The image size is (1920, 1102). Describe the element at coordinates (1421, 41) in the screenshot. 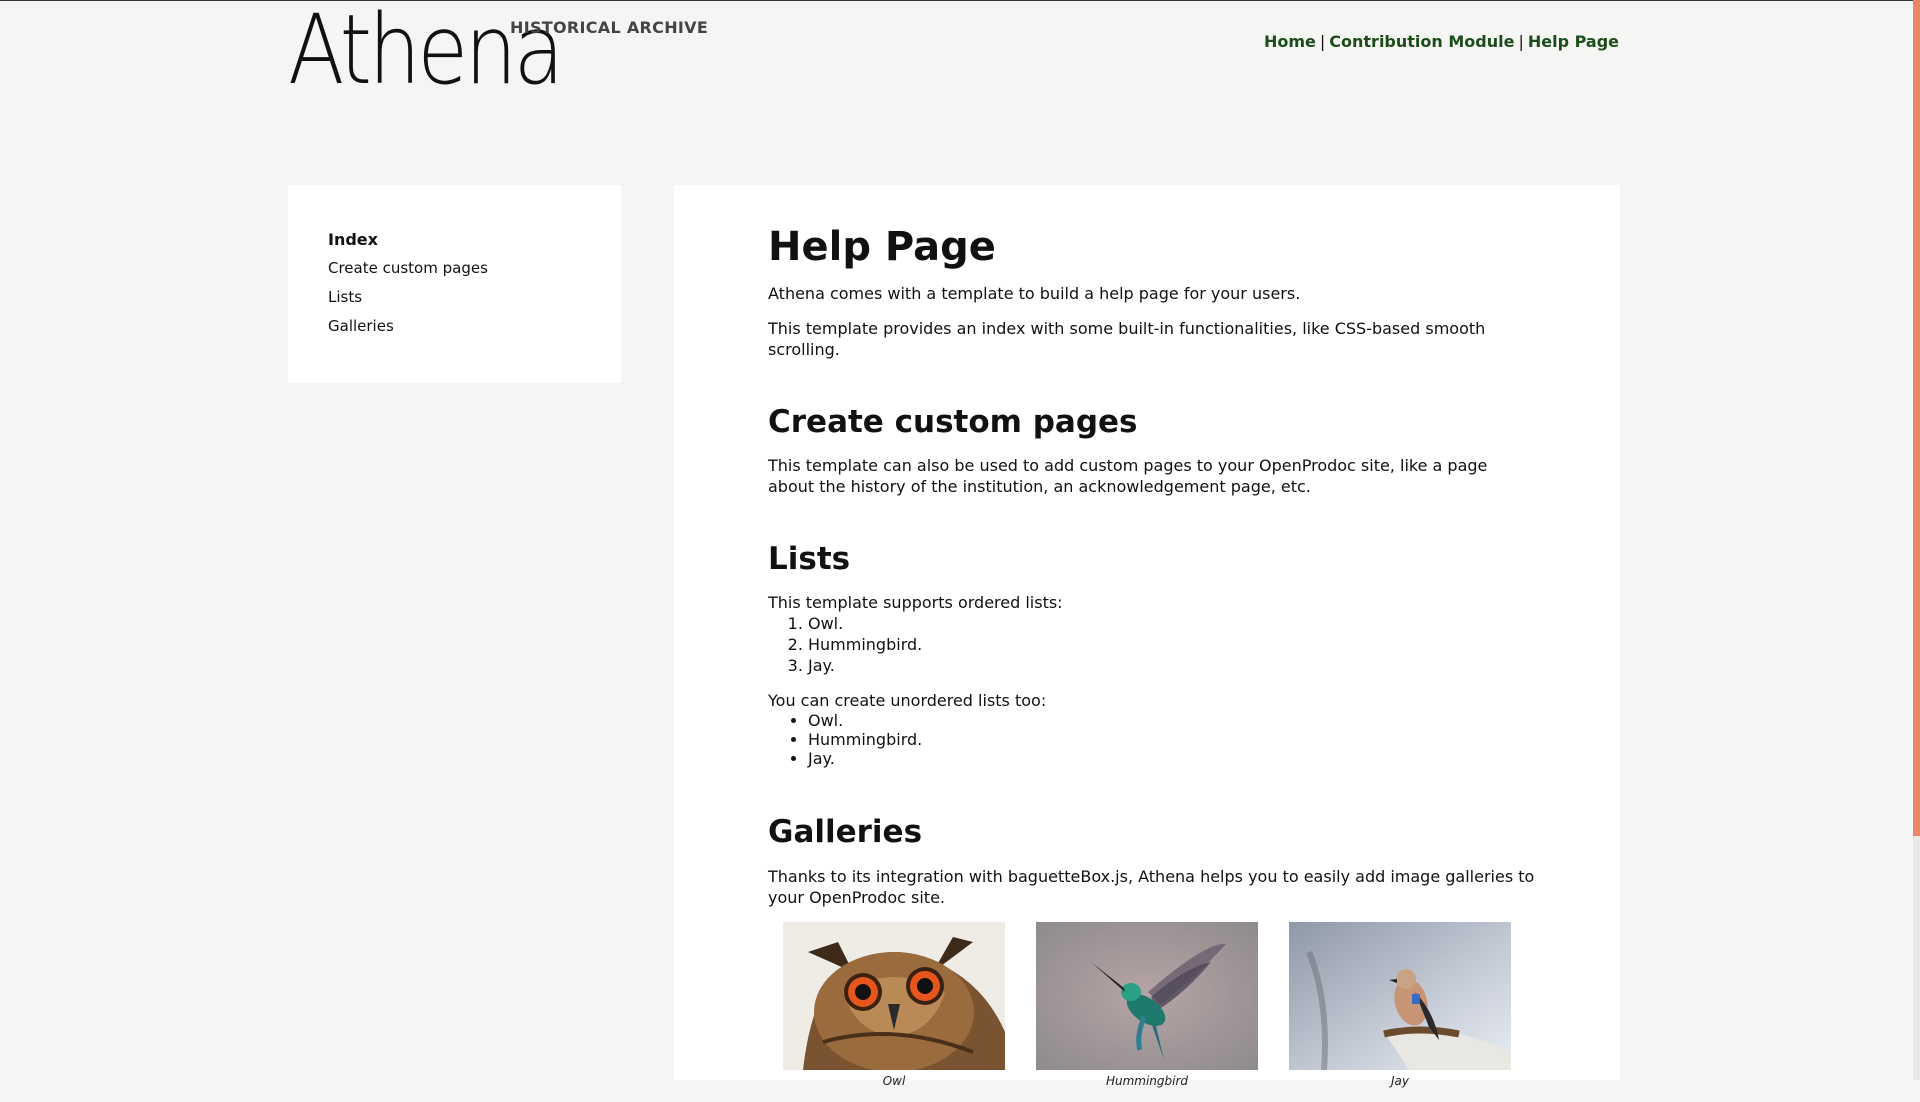

I see `nav-contribution-module-link: Contribution Module` at that location.